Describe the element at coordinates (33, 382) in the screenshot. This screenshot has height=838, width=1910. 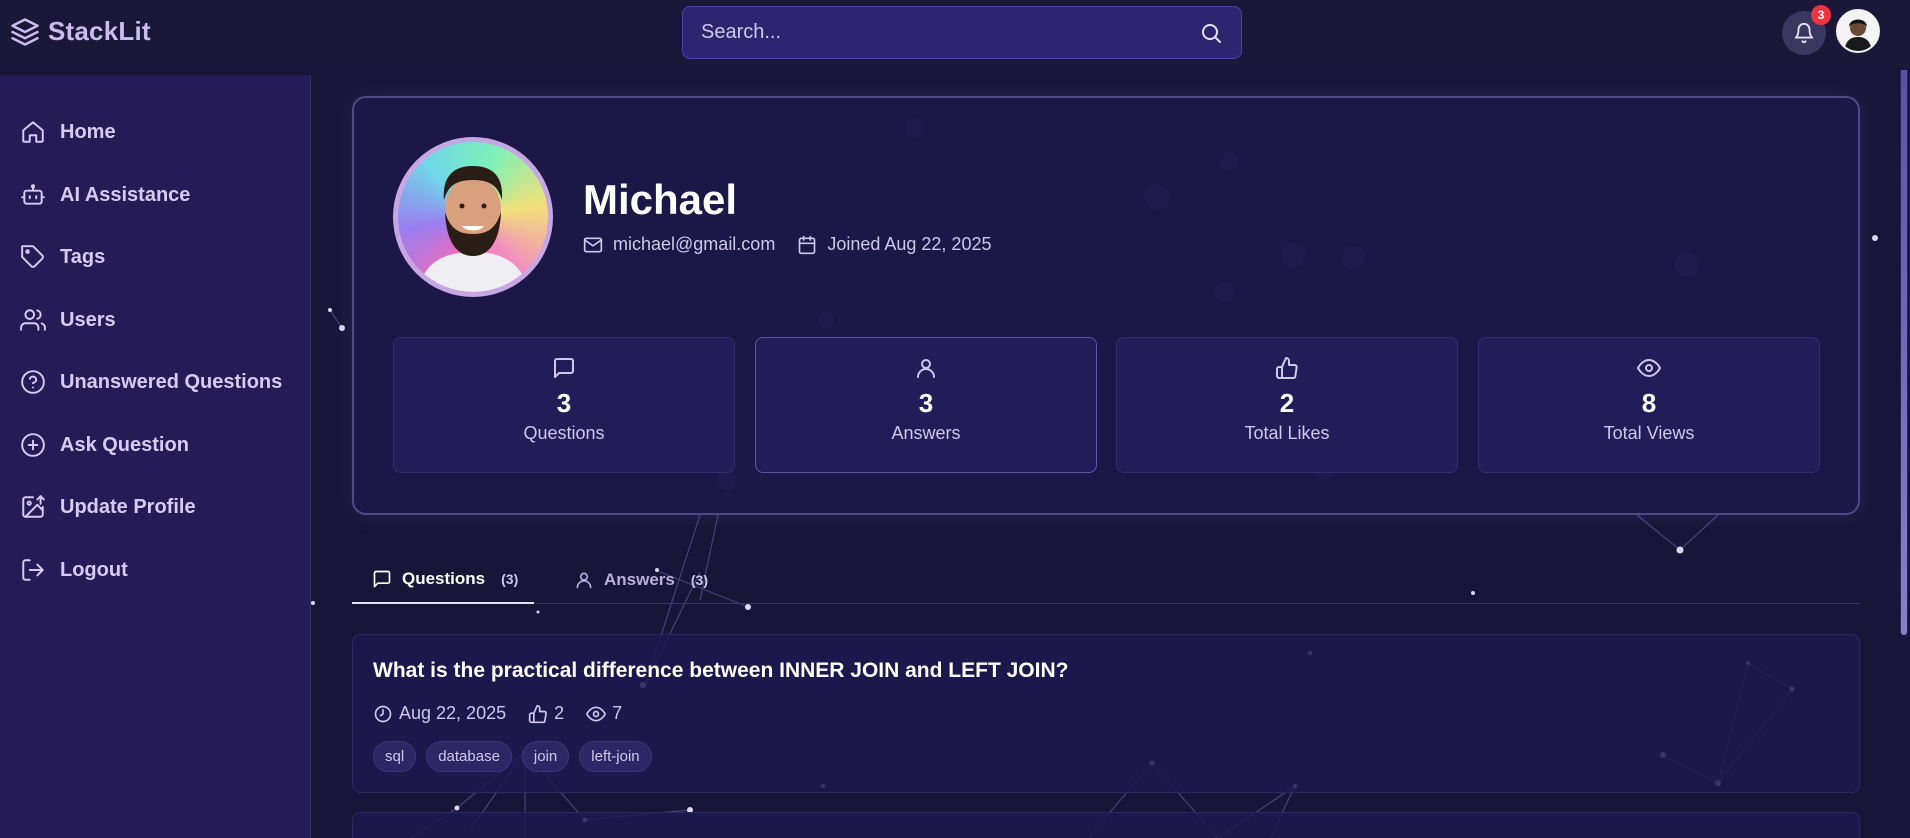
I see `question-circle-icon` at that location.